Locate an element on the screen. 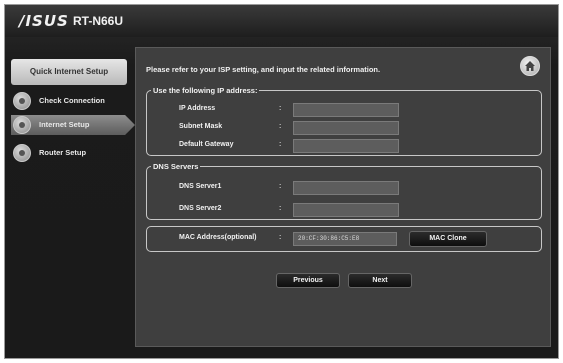 Image resolution: width=563 pixels, height=363 pixels. subnet-mask-label: Subnet Mask is located at coordinates (201, 126).